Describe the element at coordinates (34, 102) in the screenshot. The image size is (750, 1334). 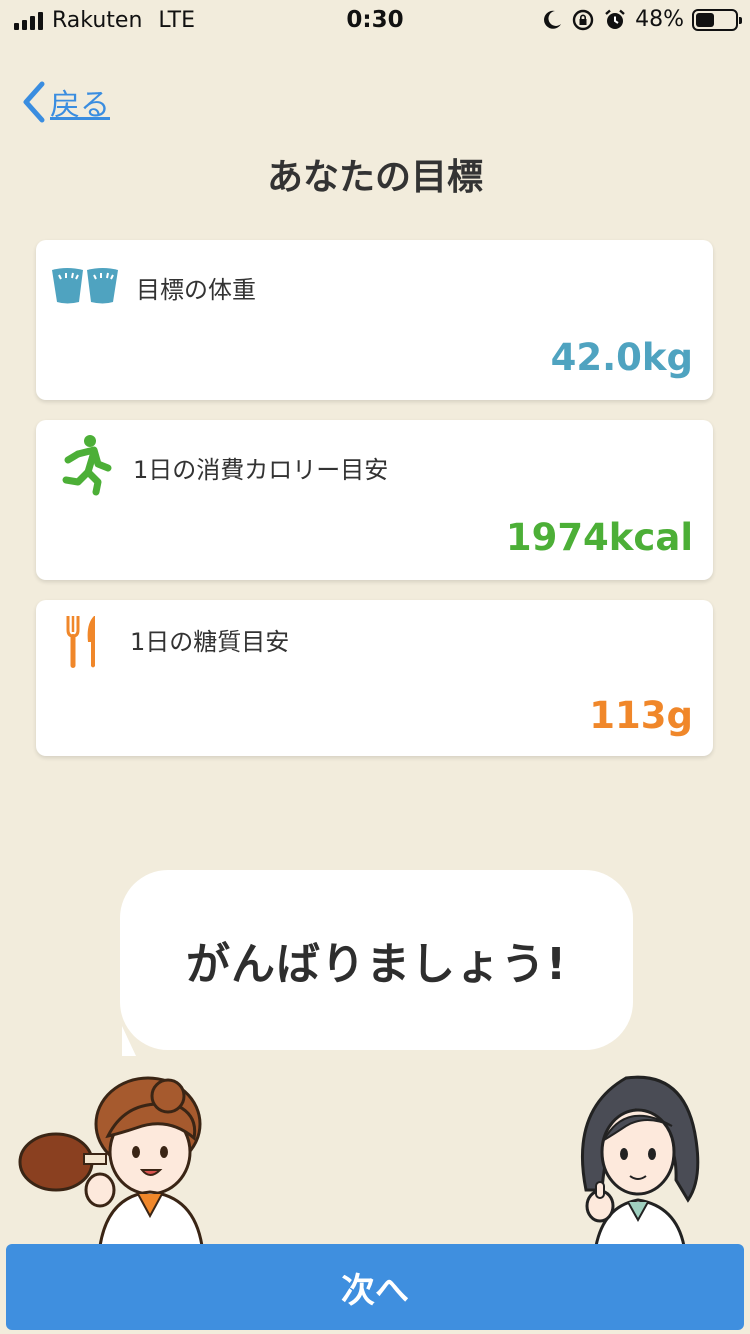
I see `chevron-left-icon` at that location.